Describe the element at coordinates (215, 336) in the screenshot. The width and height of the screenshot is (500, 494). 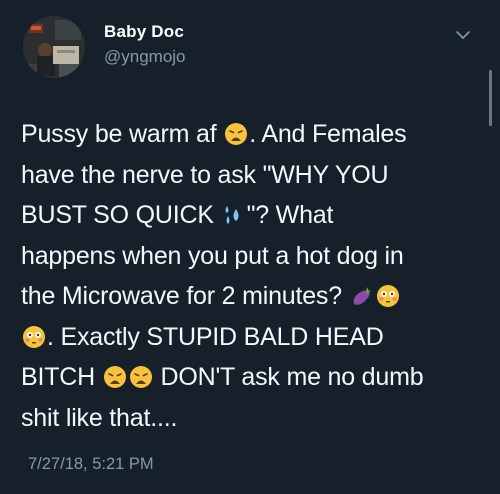
I see `tweet-text-segment: . Exactly STUPID BALD HEAD` at that location.